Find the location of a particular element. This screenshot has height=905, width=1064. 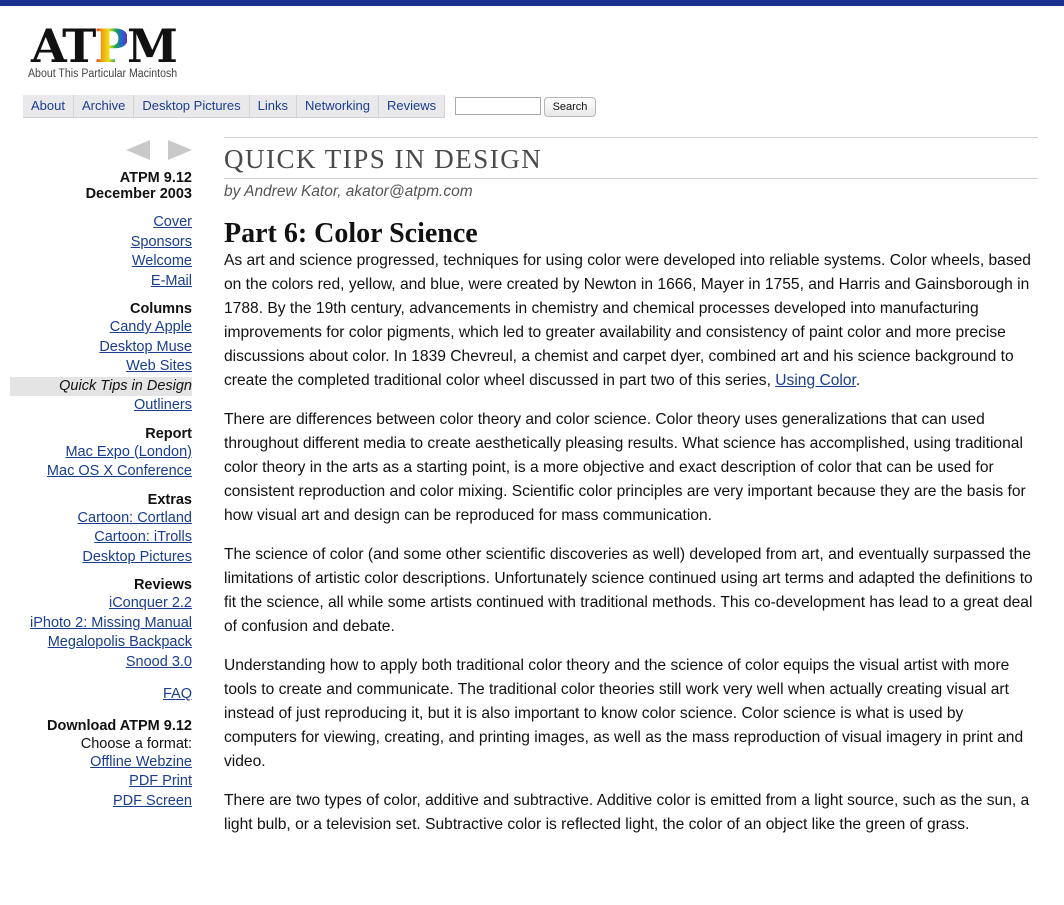

issue-number: ATPM 9.12 is located at coordinates (155, 178).